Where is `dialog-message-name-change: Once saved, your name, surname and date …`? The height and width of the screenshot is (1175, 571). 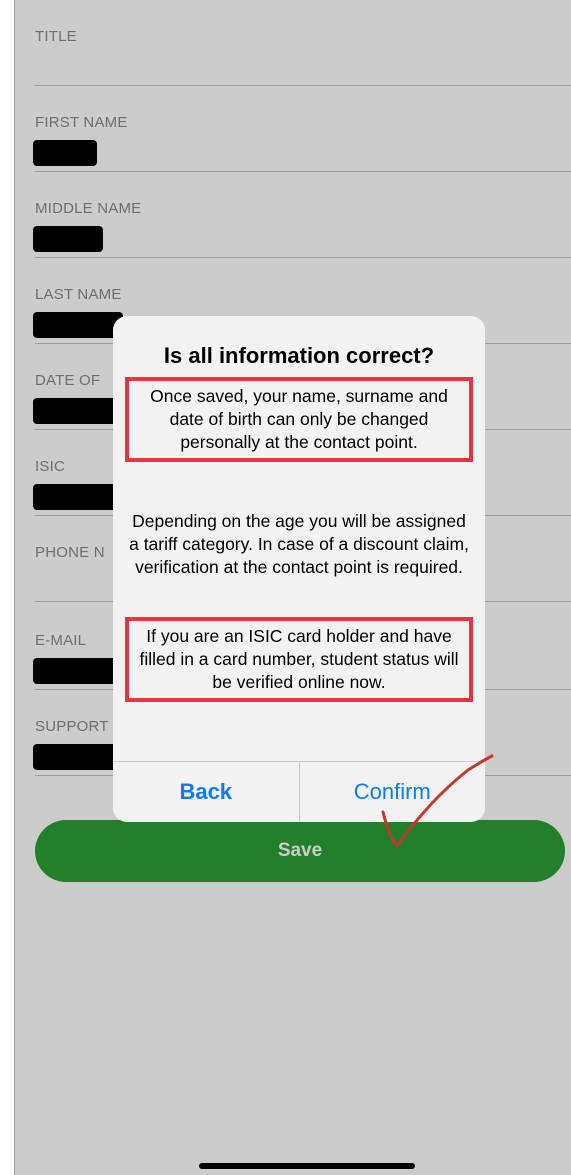 dialog-message-name-change: Once saved, your name, surname and date … is located at coordinates (299, 419).